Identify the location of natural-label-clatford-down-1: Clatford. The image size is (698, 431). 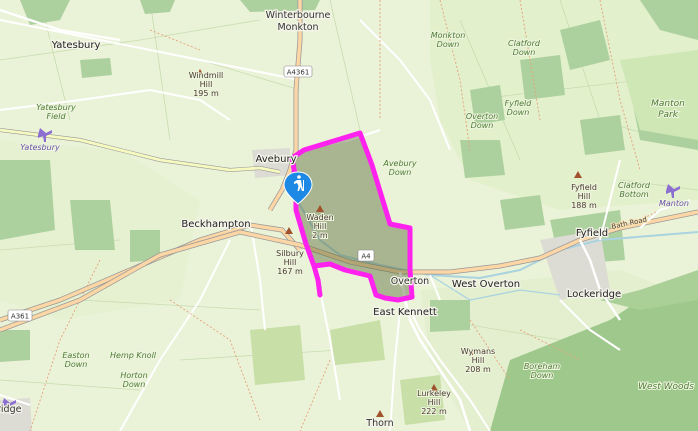
(524, 43).